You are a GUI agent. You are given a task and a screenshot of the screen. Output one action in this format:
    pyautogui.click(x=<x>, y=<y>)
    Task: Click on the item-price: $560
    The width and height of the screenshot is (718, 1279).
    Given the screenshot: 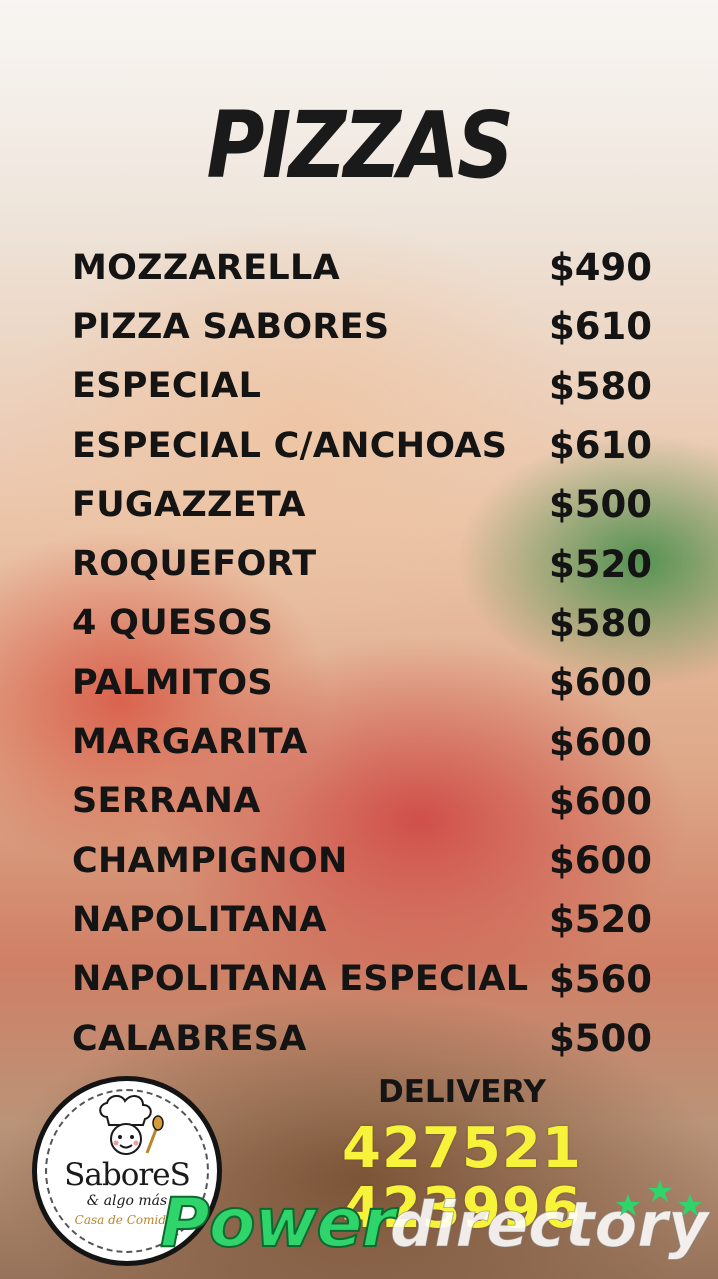 What is the action you would take?
    pyautogui.click(x=600, y=979)
    